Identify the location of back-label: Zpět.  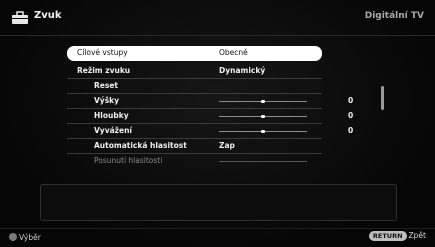
(417, 235).